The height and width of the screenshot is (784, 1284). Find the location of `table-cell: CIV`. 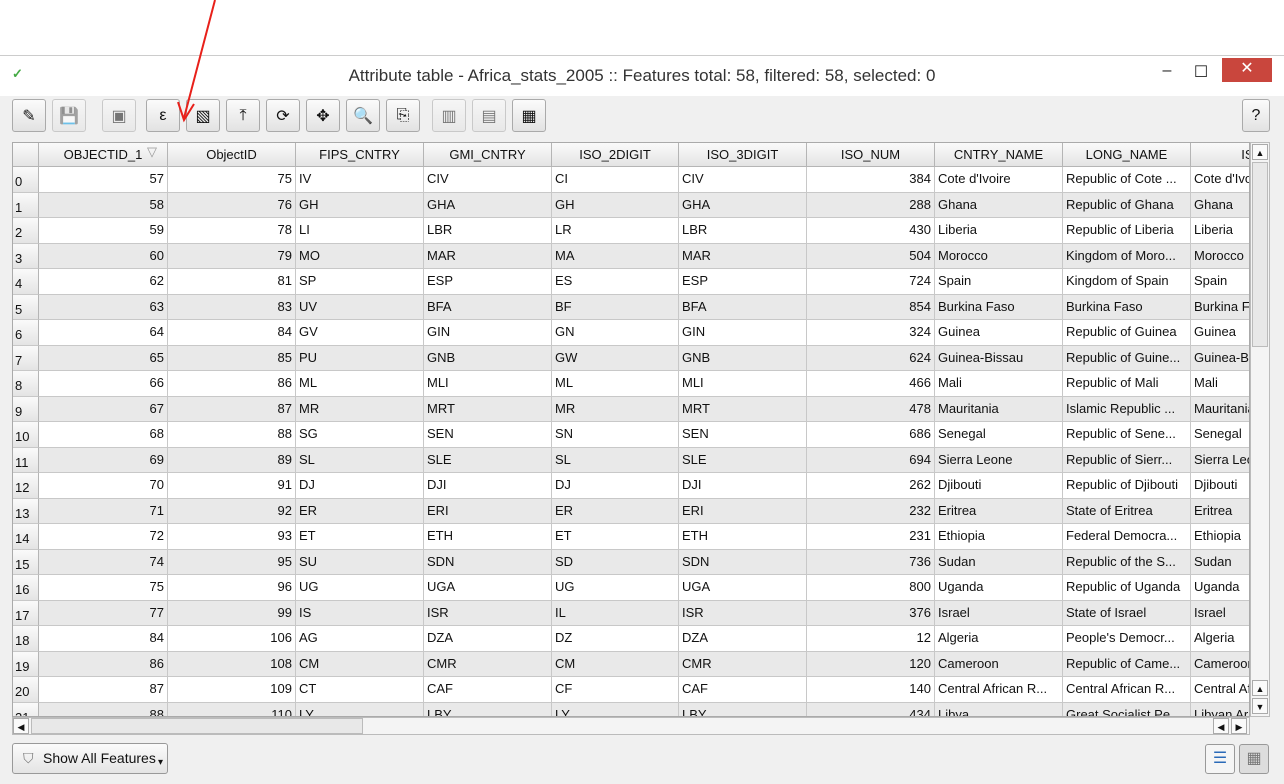

table-cell: CIV is located at coordinates (743, 180).